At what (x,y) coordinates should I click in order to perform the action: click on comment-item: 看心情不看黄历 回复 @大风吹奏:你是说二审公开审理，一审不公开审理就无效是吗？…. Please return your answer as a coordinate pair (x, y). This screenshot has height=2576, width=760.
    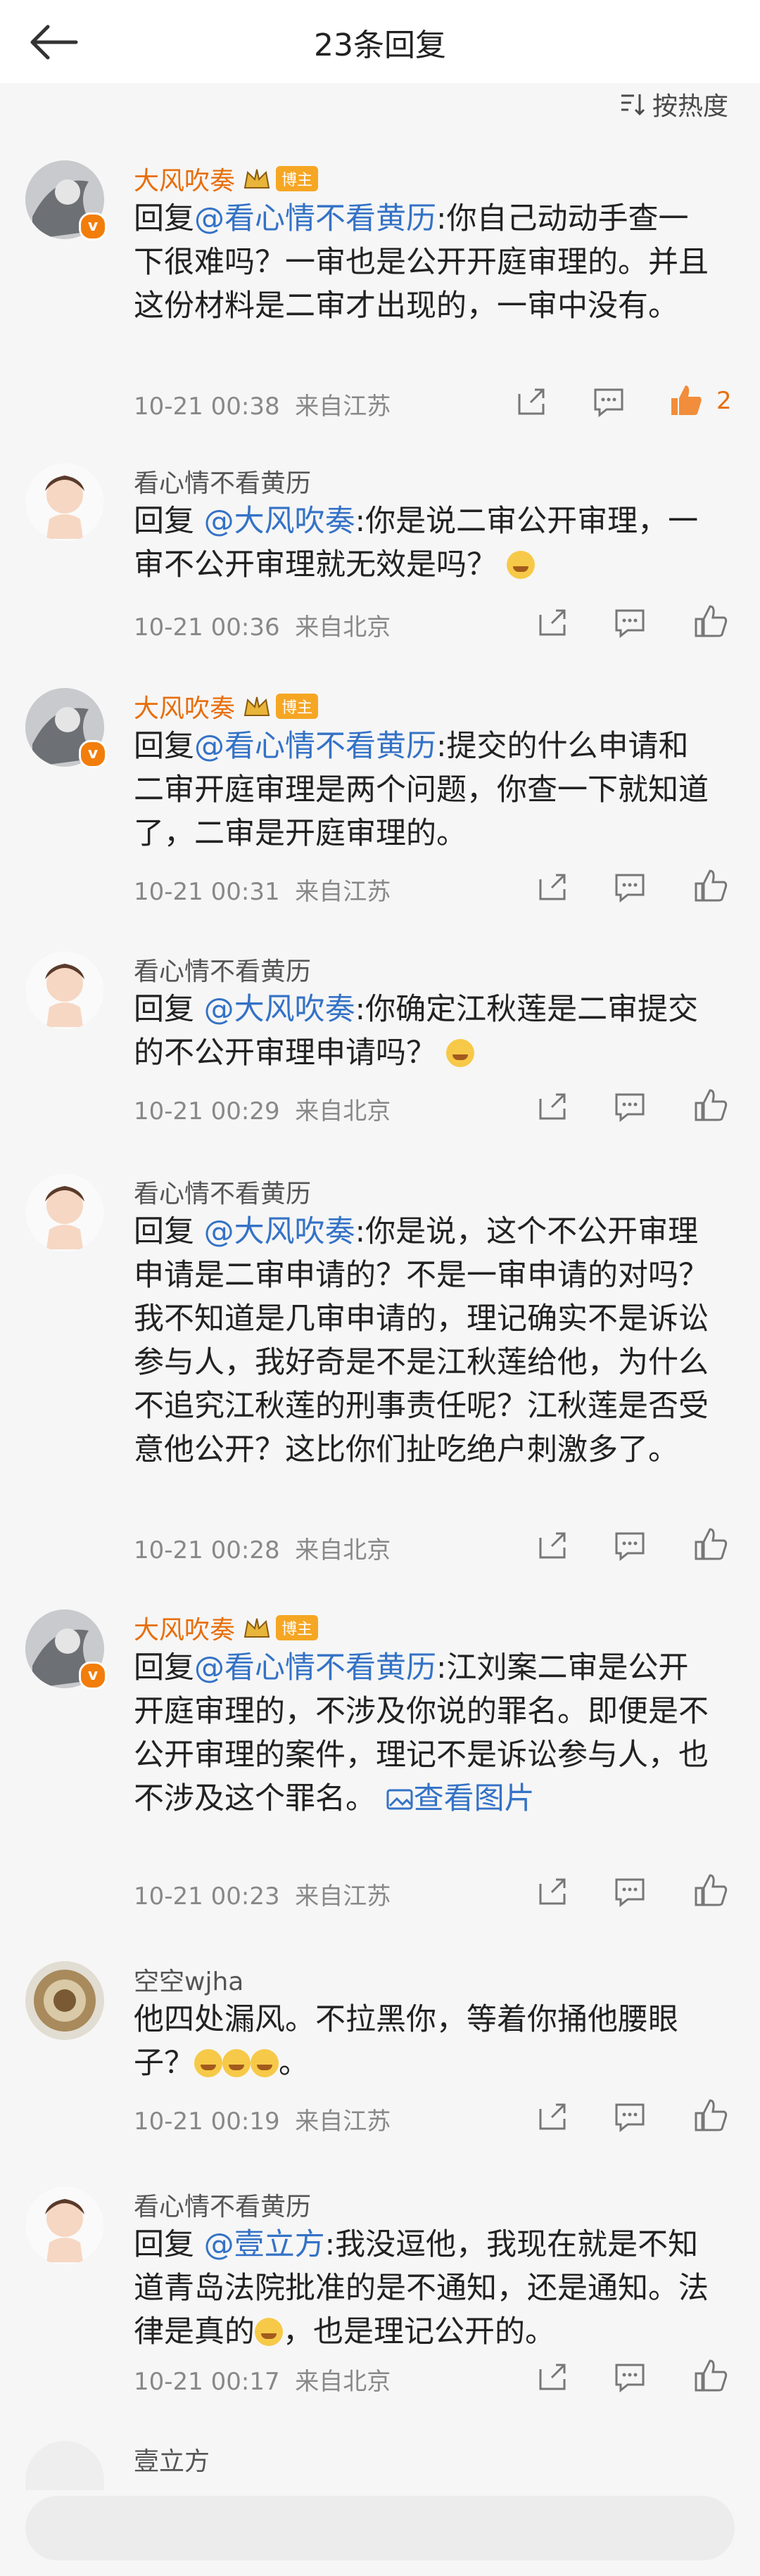
    Looking at the image, I should click on (380, 565).